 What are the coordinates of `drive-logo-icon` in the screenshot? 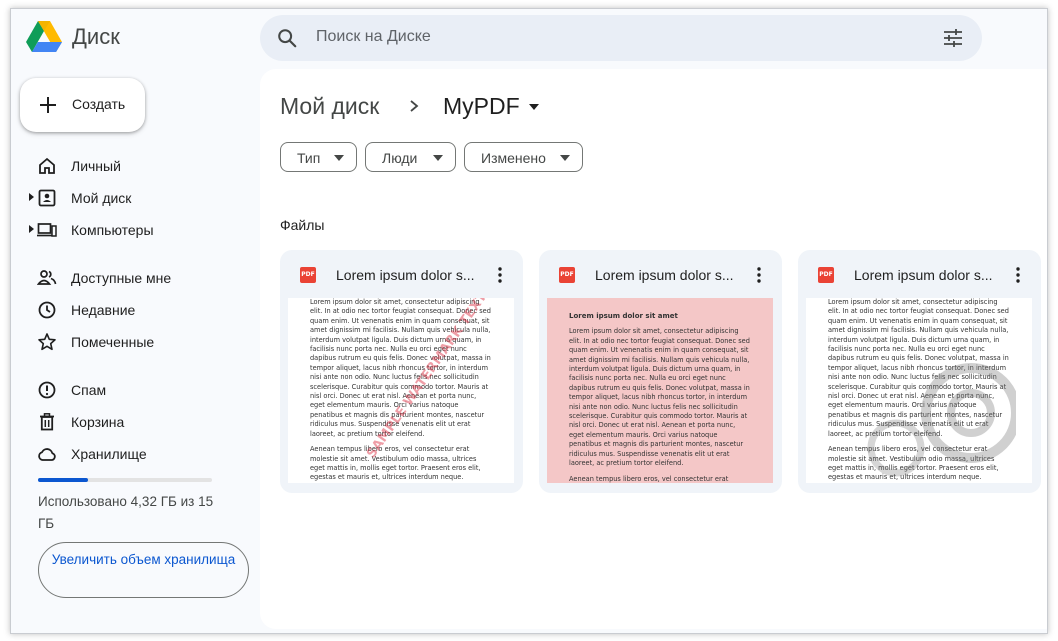 It's located at (44, 36).